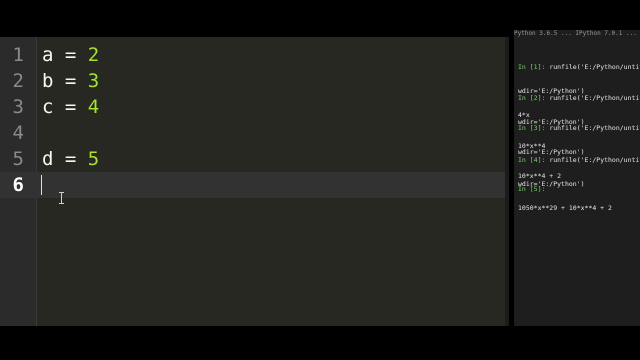  What do you see at coordinates (18, 107) in the screenshot?
I see `line-number: 3` at bounding box center [18, 107].